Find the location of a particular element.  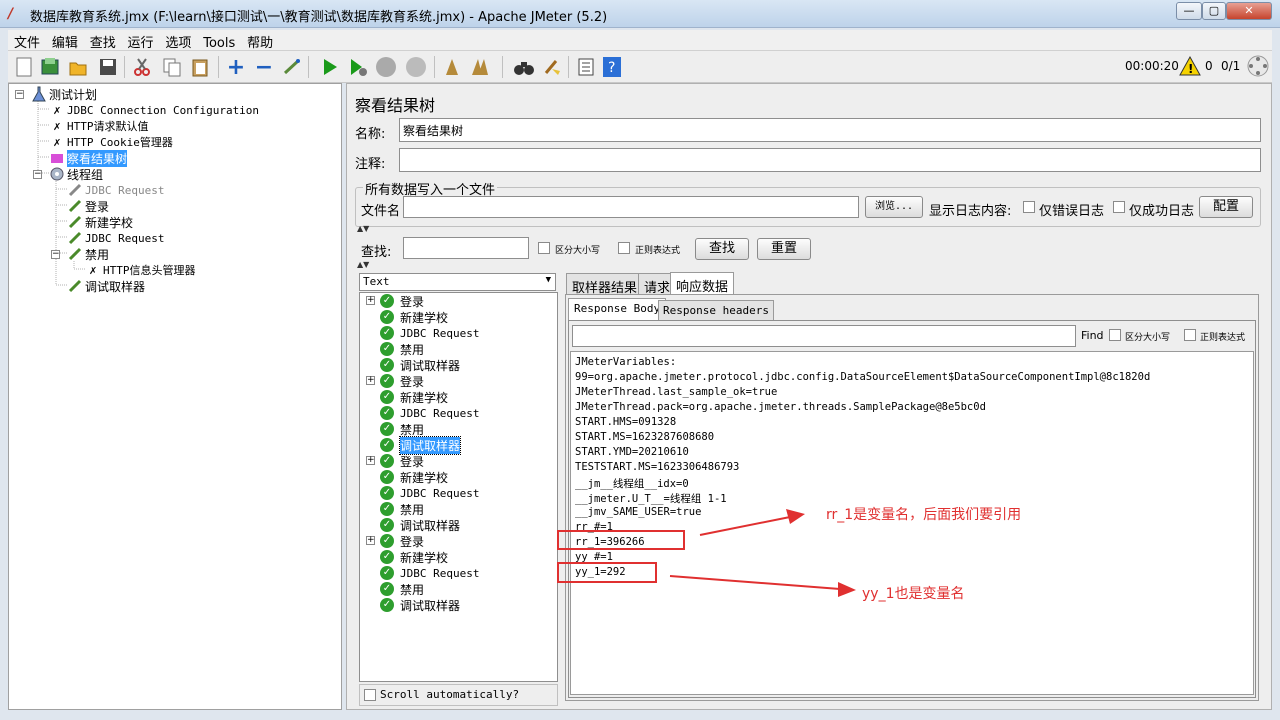

arrow-yy-line is located at coordinates (755, 582).